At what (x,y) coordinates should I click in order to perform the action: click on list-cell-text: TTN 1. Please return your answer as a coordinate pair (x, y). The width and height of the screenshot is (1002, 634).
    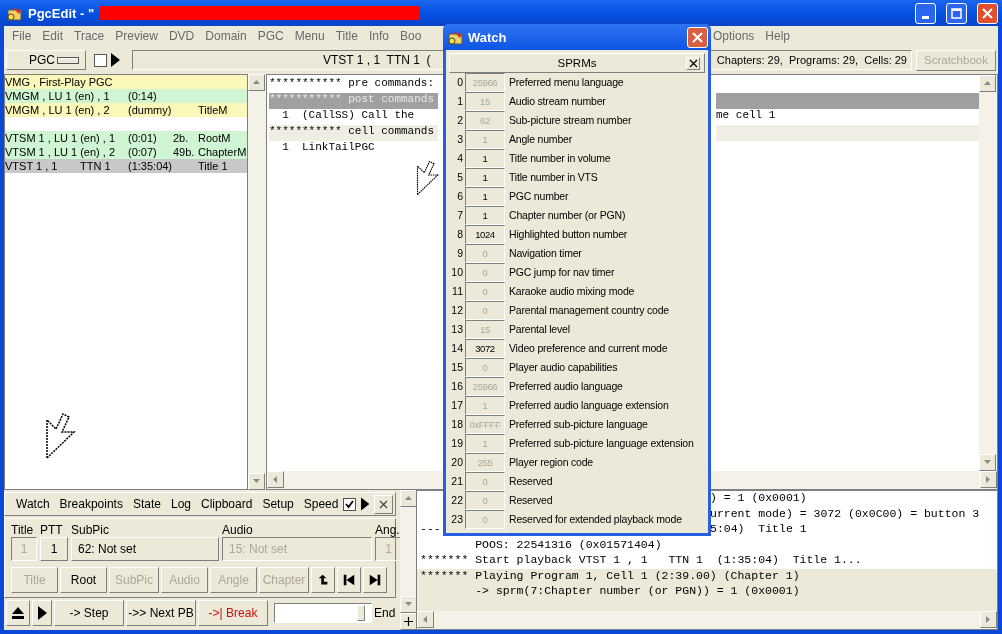
    Looking at the image, I should click on (96, 166).